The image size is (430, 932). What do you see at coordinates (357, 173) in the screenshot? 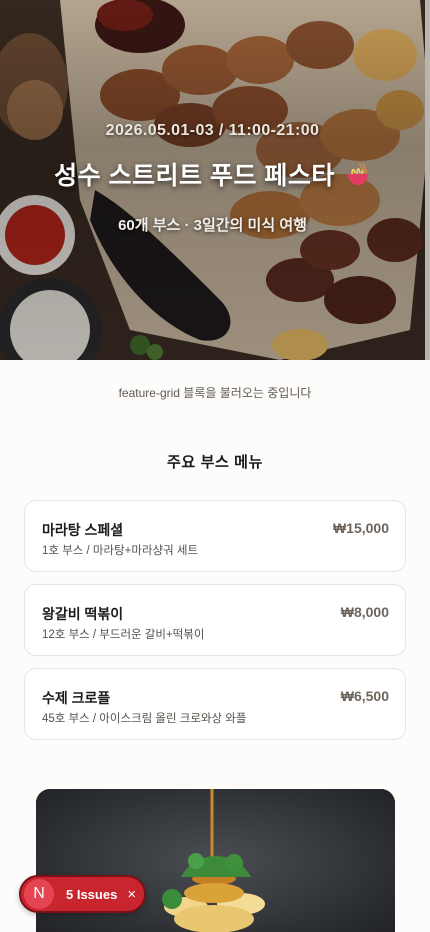
I see `ramen-bowl-icon` at bounding box center [357, 173].